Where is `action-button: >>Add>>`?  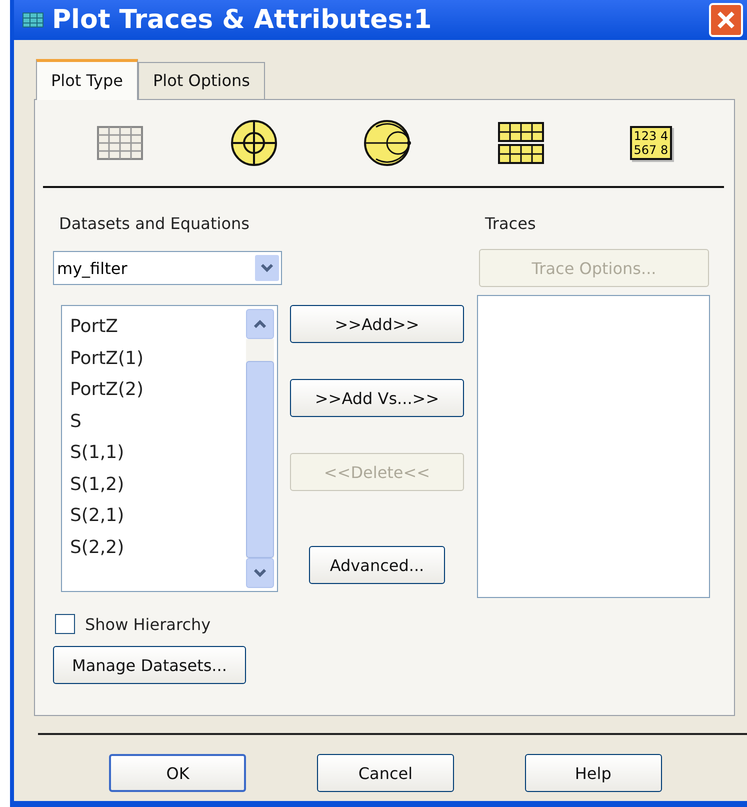
action-button: >>Add>> is located at coordinates (377, 324).